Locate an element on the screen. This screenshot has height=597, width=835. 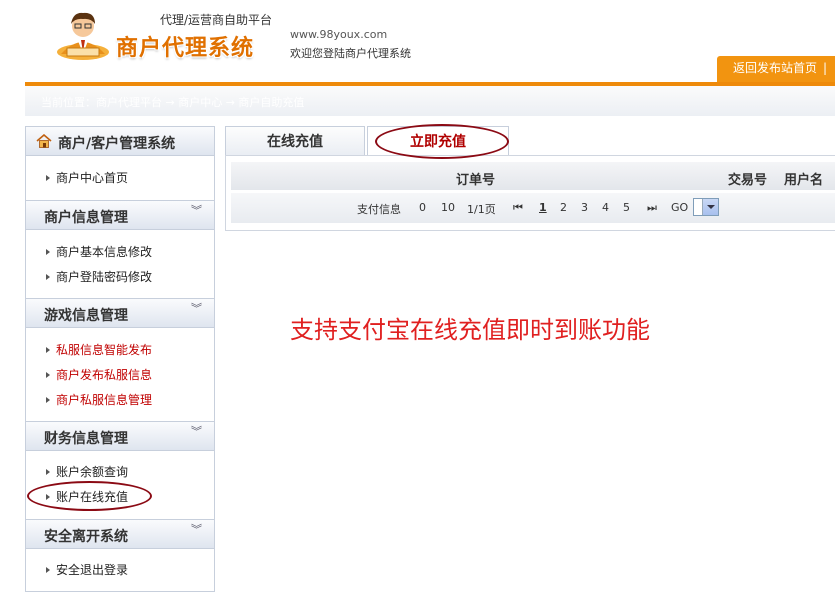
sidebar-item-label: 商户登陆密码修改 is located at coordinates (104, 277).